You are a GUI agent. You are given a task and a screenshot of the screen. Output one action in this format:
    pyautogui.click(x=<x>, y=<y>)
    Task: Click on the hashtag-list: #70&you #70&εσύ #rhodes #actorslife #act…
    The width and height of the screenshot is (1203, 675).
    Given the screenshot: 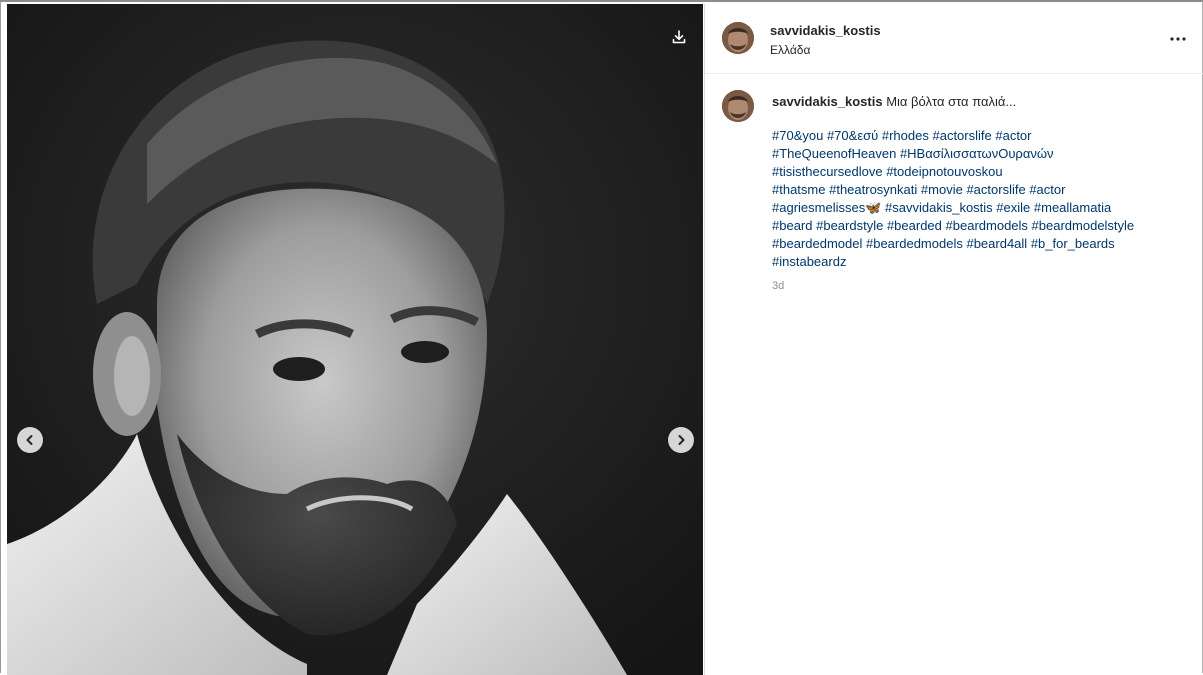 What is the action you would take?
    pyautogui.click(x=982, y=199)
    